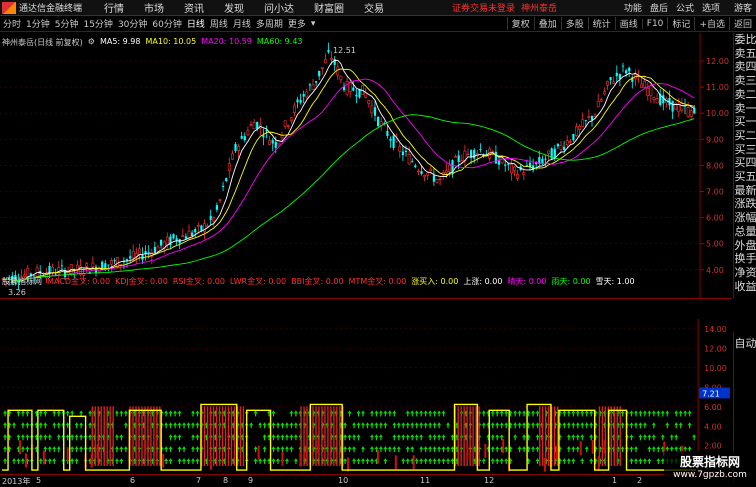 This screenshot has height=487, width=756. What do you see at coordinates (97, 23) in the screenshot?
I see `tab-15min: 15分钟` at bounding box center [97, 23].